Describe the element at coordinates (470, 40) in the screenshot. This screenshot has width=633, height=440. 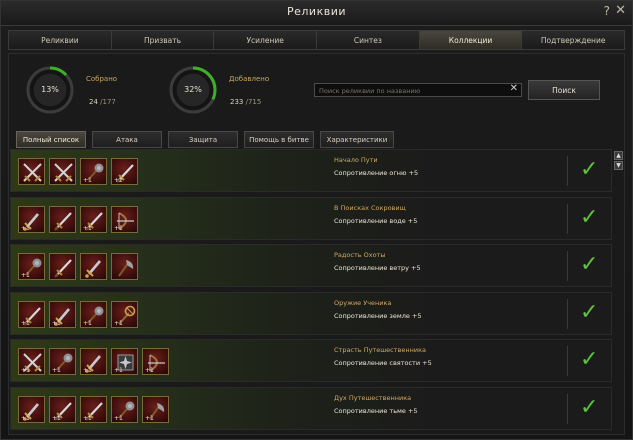
I see `tab-4: Коллекции` at that location.